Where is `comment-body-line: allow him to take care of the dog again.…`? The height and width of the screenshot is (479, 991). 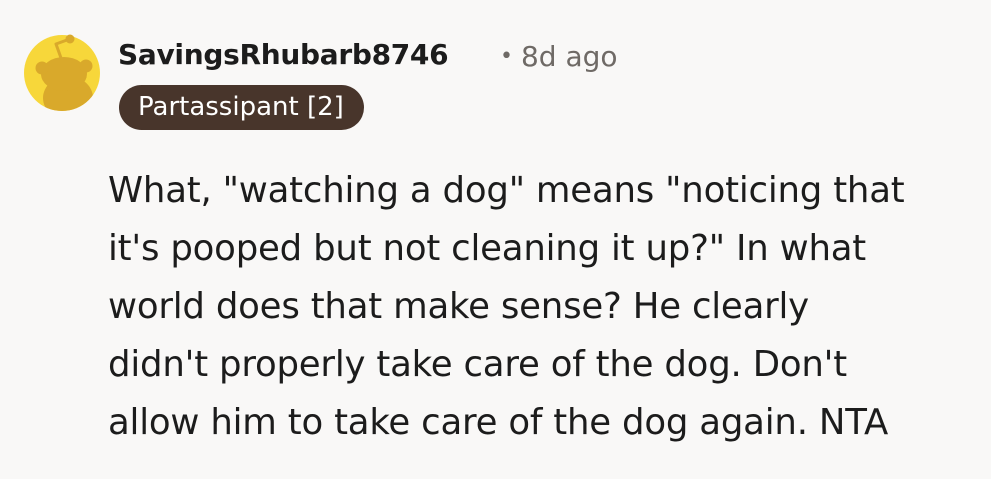
comment-body-line: allow him to take care of the dog again.… is located at coordinates (498, 422).